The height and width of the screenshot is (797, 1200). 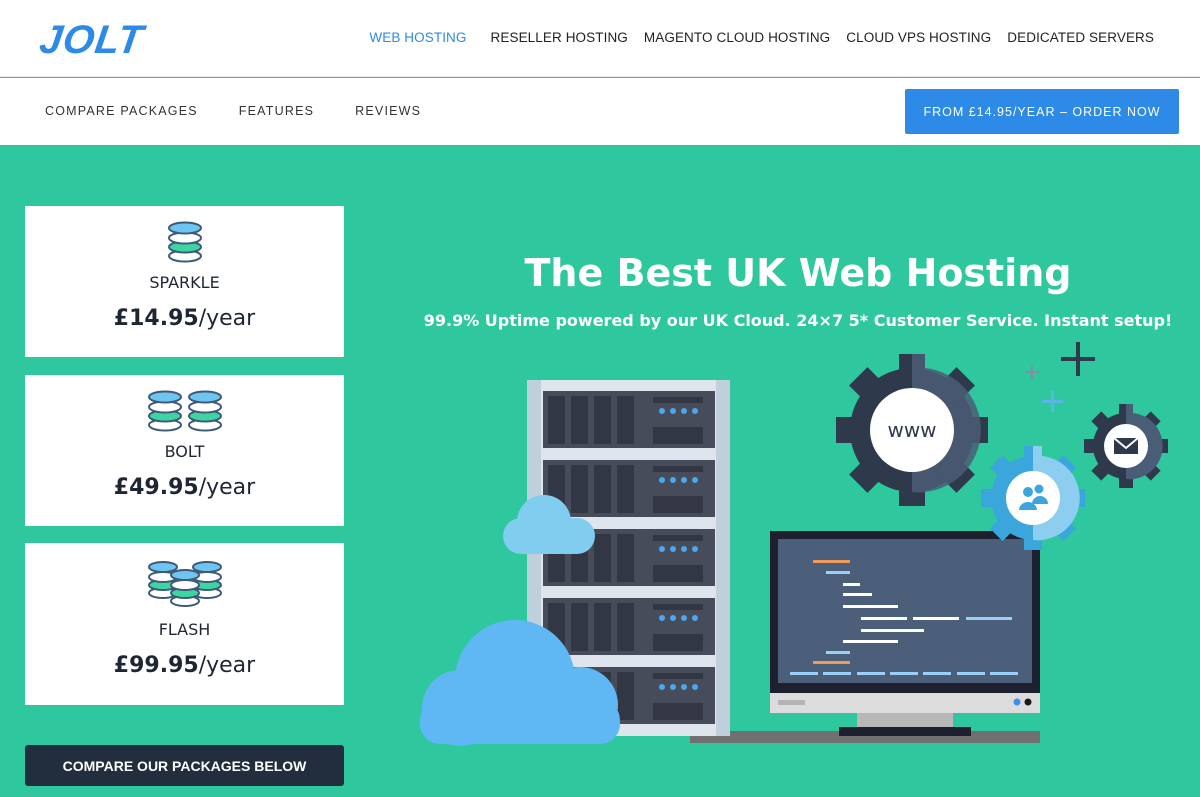 I want to click on www-gear-icon: www, so click(x=912, y=430).